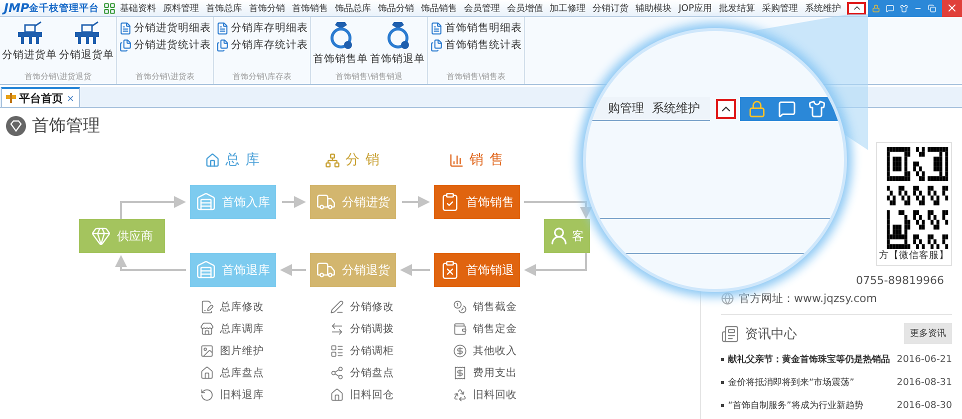  What do you see at coordinates (695, 8) in the screenshot?
I see `menu-item: JOP应用` at bounding box center [695, 8].